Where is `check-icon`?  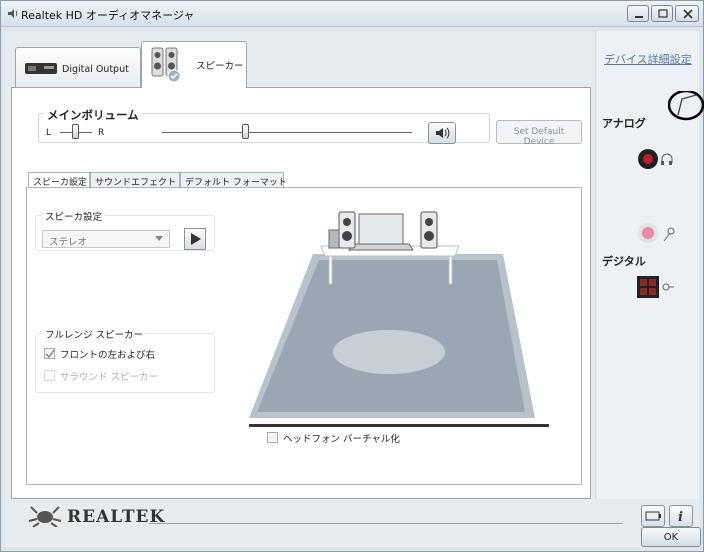
check-icon is located at coordinates (50, 354).